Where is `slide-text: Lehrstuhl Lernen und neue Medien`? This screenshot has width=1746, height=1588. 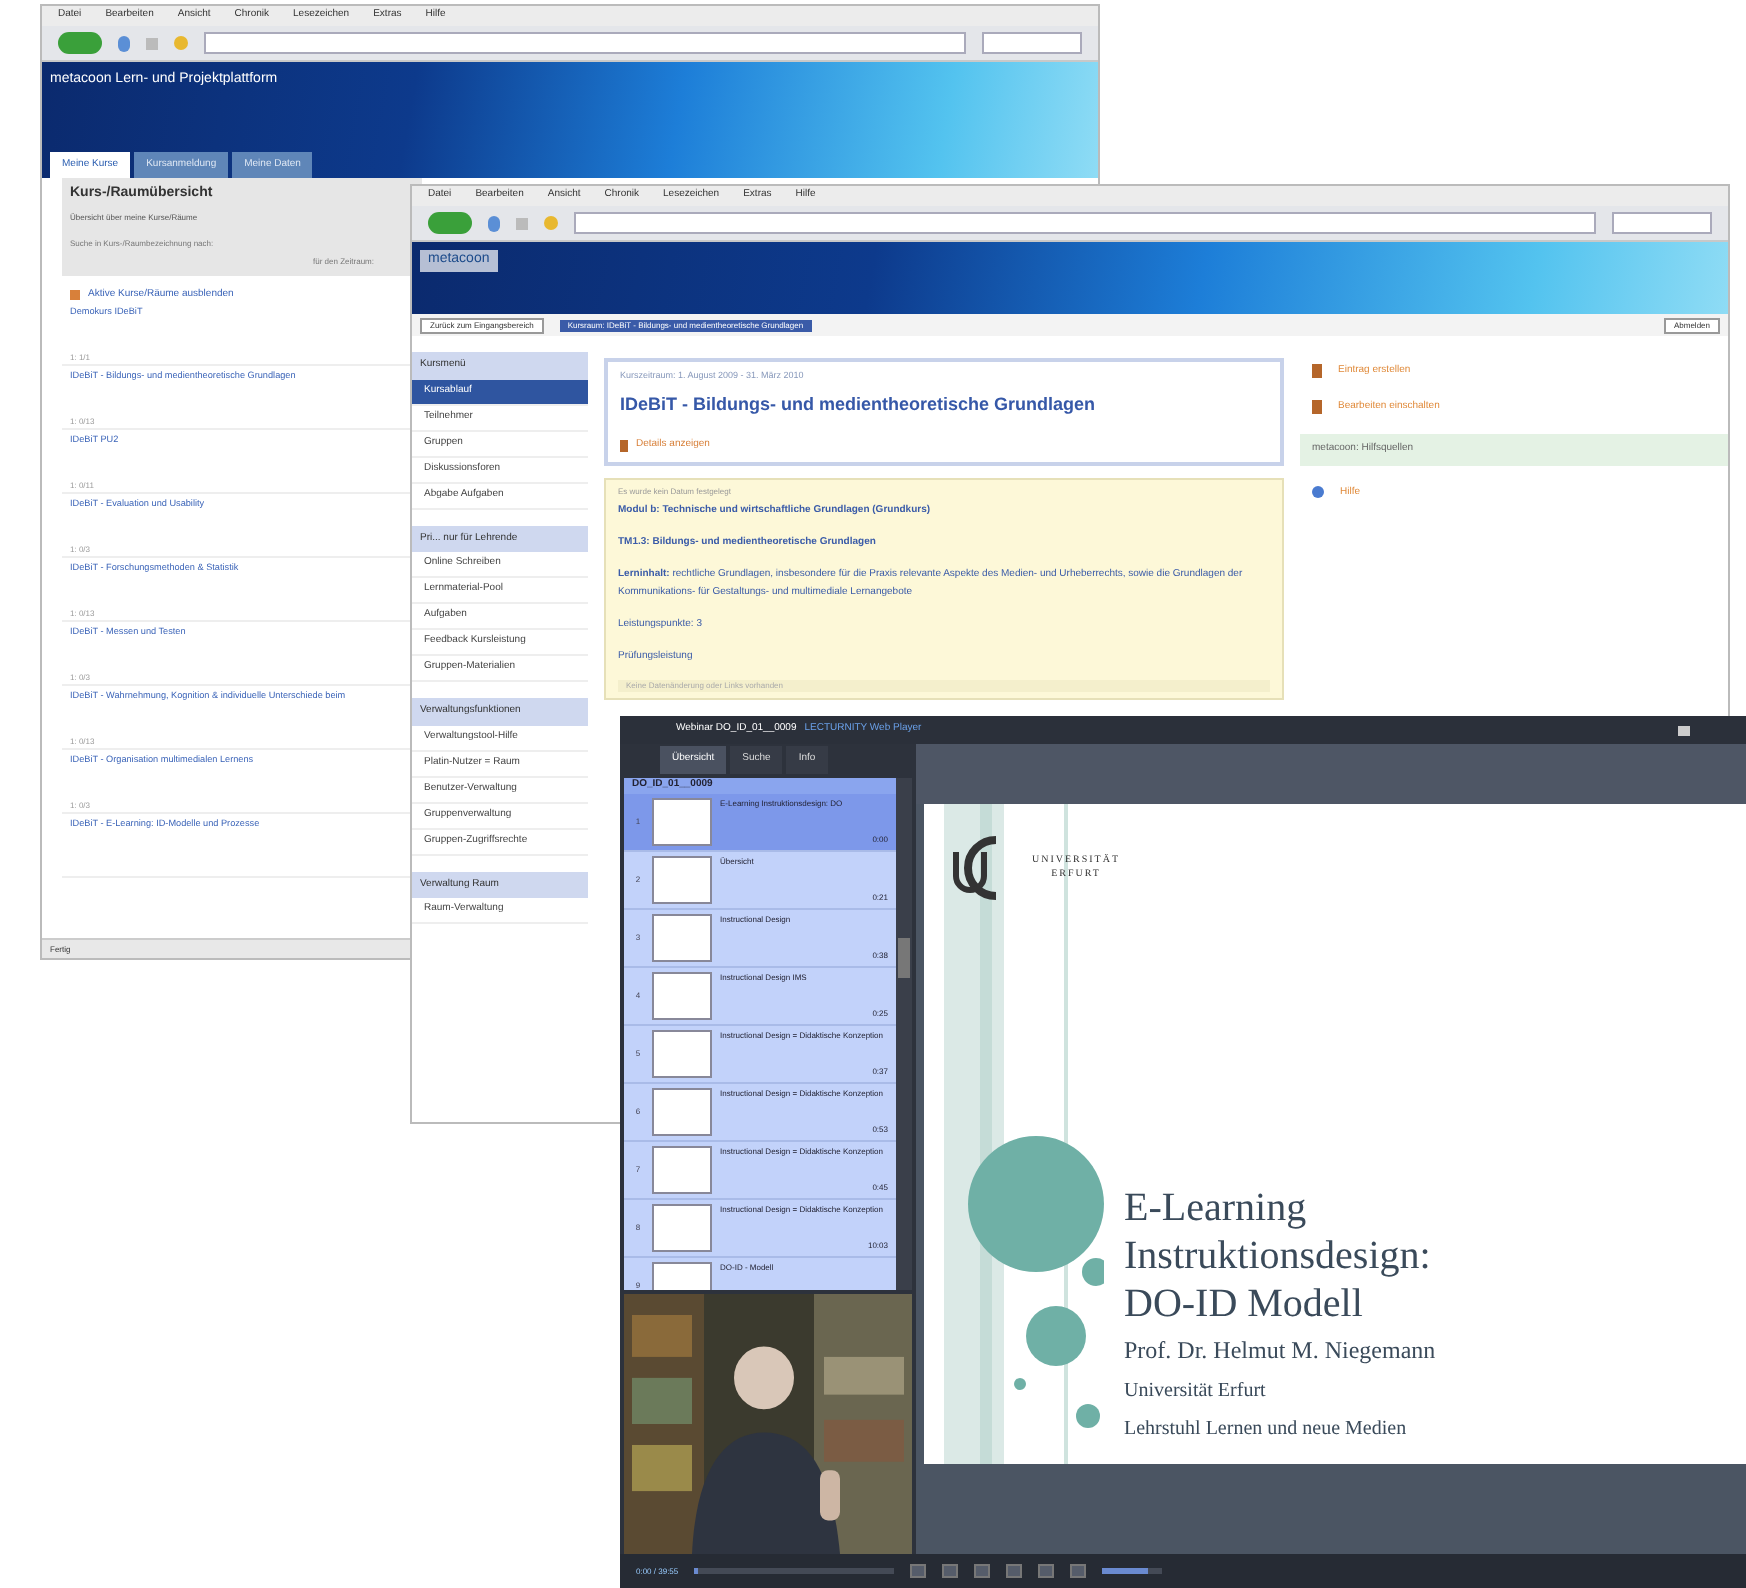
slide-text: Lehrstuhl Lernen und neue Medien is located at coordinates (1266, 1430).